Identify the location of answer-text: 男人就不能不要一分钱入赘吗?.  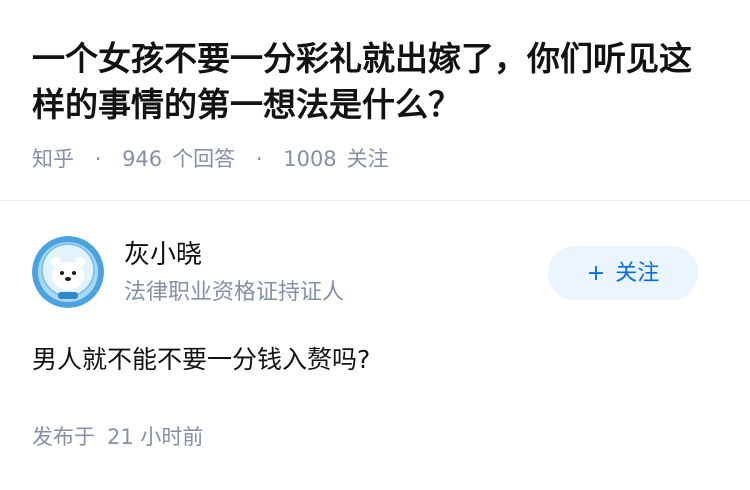
(201, 360).